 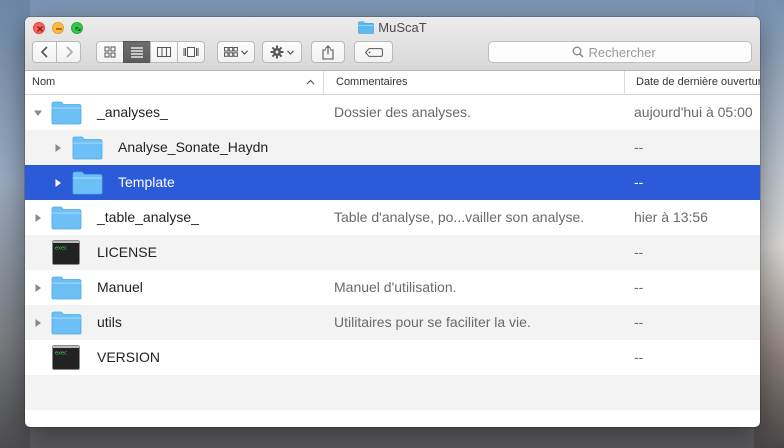 I want to click on action-button, so click(x=282, y=52).